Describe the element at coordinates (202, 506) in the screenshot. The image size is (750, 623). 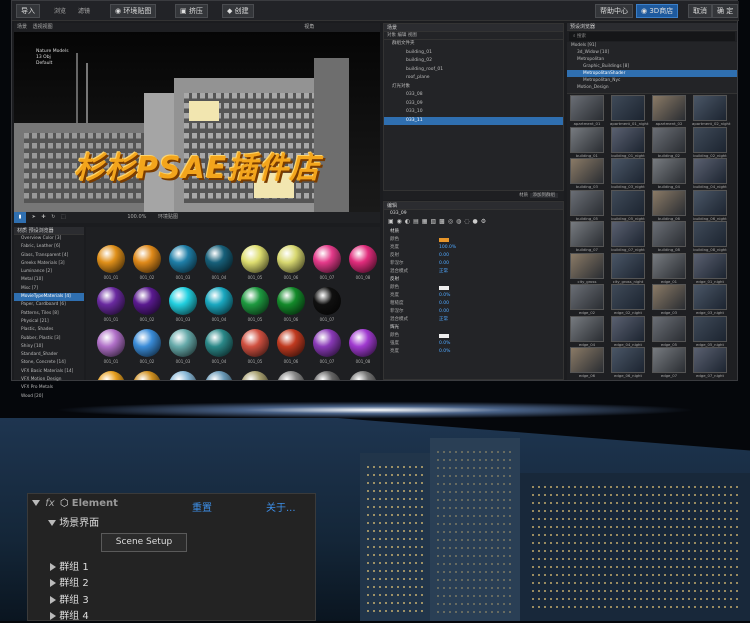
I see `reset-link: 重置` at that location.